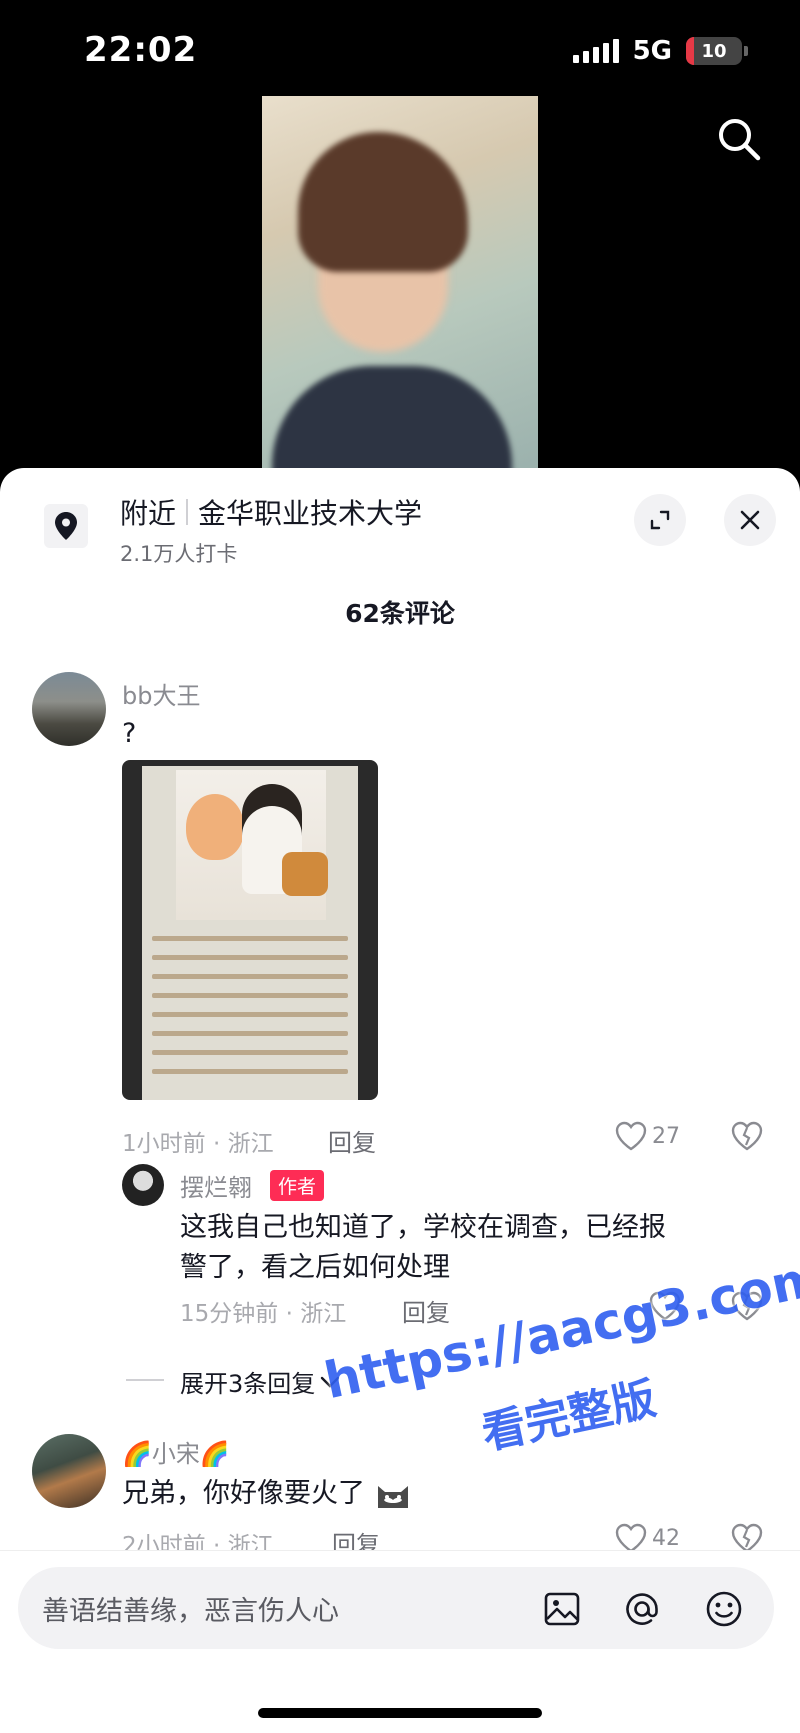 The height and width of the screenshot is (1733, 800). Describe the element at coordinates (161, 693) in the screenshot. I see `comment-username: bb大王` at that location.